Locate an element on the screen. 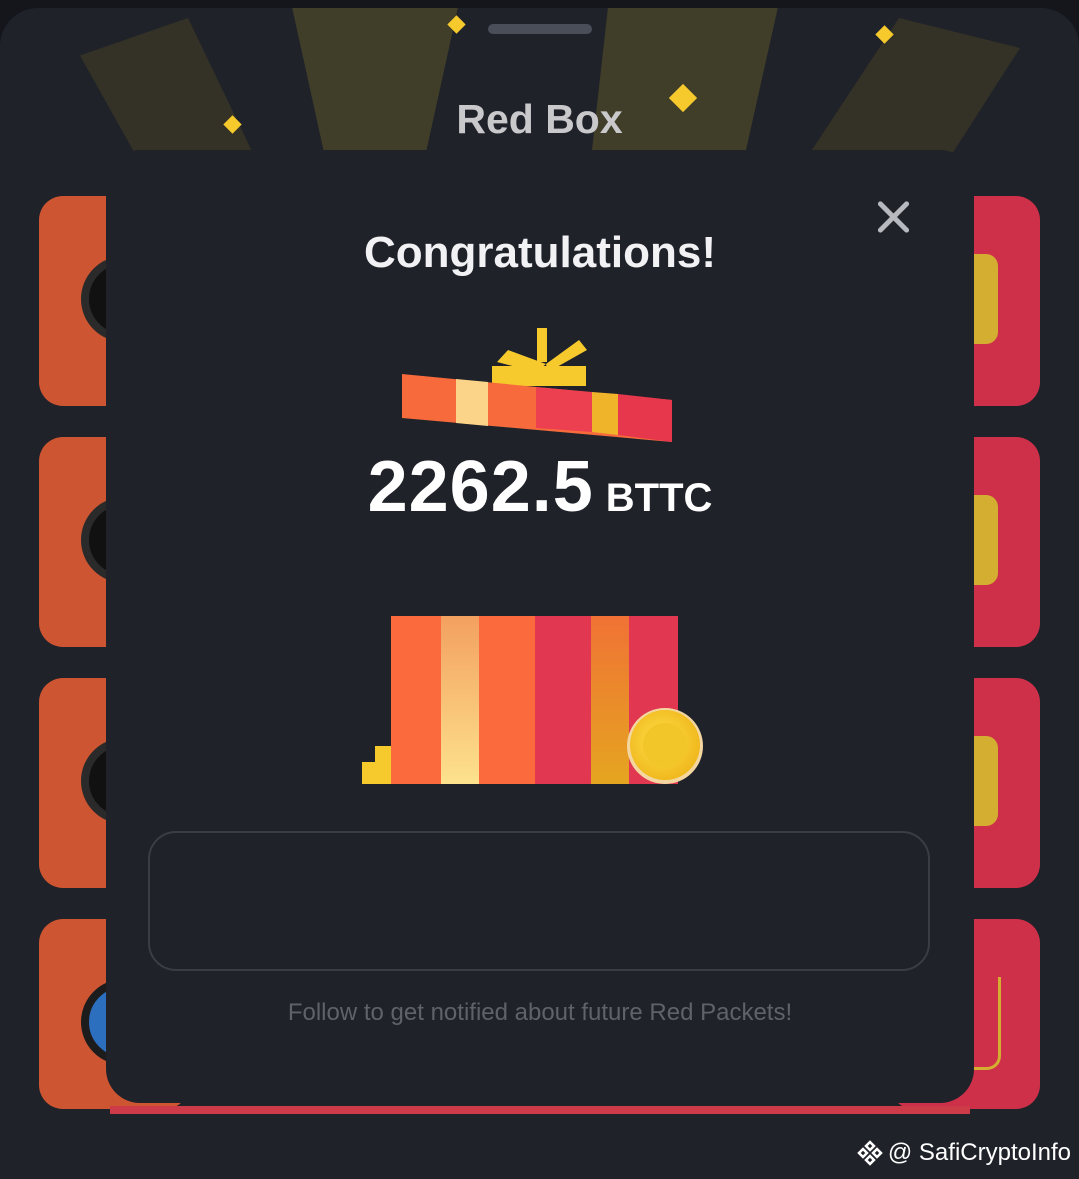 The width and height of the screenshot is (1079, 1179). follow-button is located at coordinates (539, 901).